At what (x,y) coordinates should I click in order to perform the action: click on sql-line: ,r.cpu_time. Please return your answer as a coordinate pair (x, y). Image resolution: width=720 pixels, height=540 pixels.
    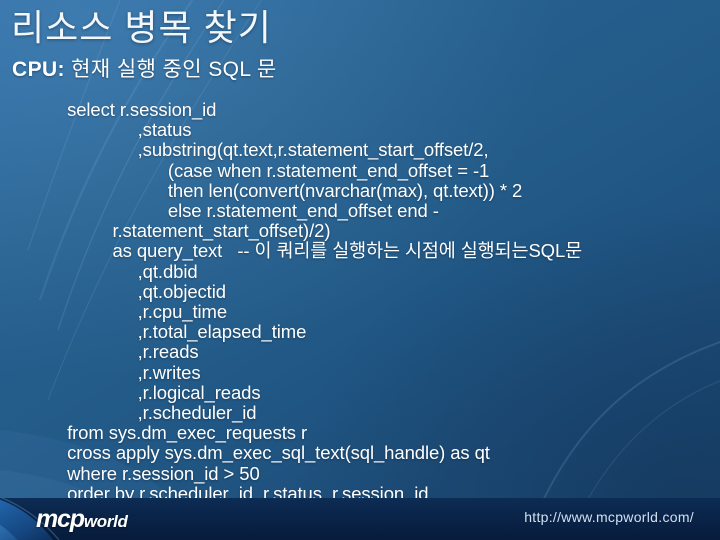
    Looking at the image, I should click on (142, 312).